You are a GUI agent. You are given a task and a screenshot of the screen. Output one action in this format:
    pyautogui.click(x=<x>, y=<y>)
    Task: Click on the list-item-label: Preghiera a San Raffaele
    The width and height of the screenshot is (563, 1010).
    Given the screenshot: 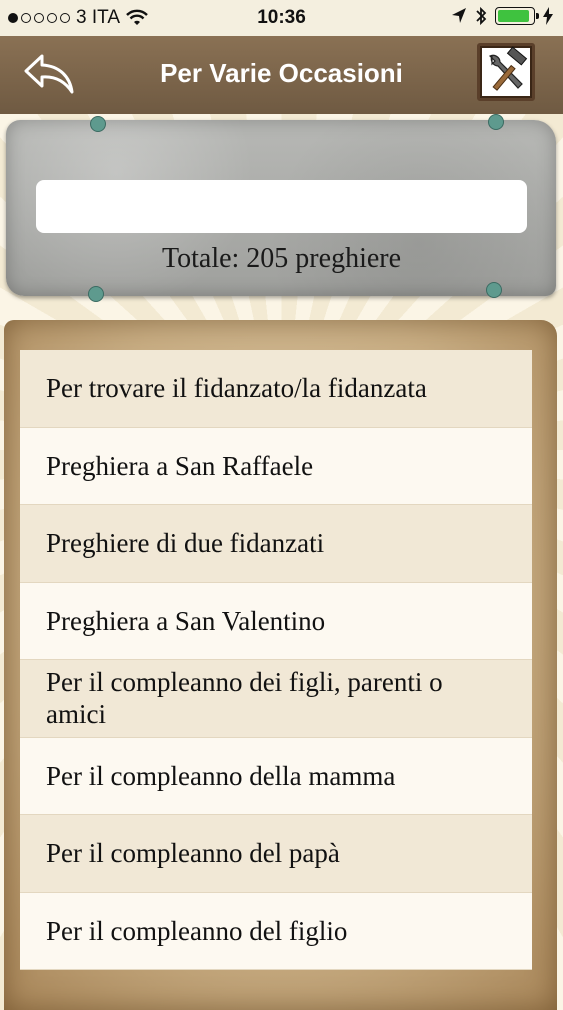 What is the action you would take?
    pyautogui.click(x=180, y=465)
    